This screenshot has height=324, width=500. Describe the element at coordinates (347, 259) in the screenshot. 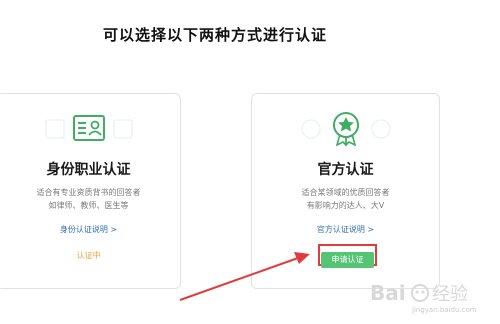

I see `apply-certification-button: 申请认证` at that location.